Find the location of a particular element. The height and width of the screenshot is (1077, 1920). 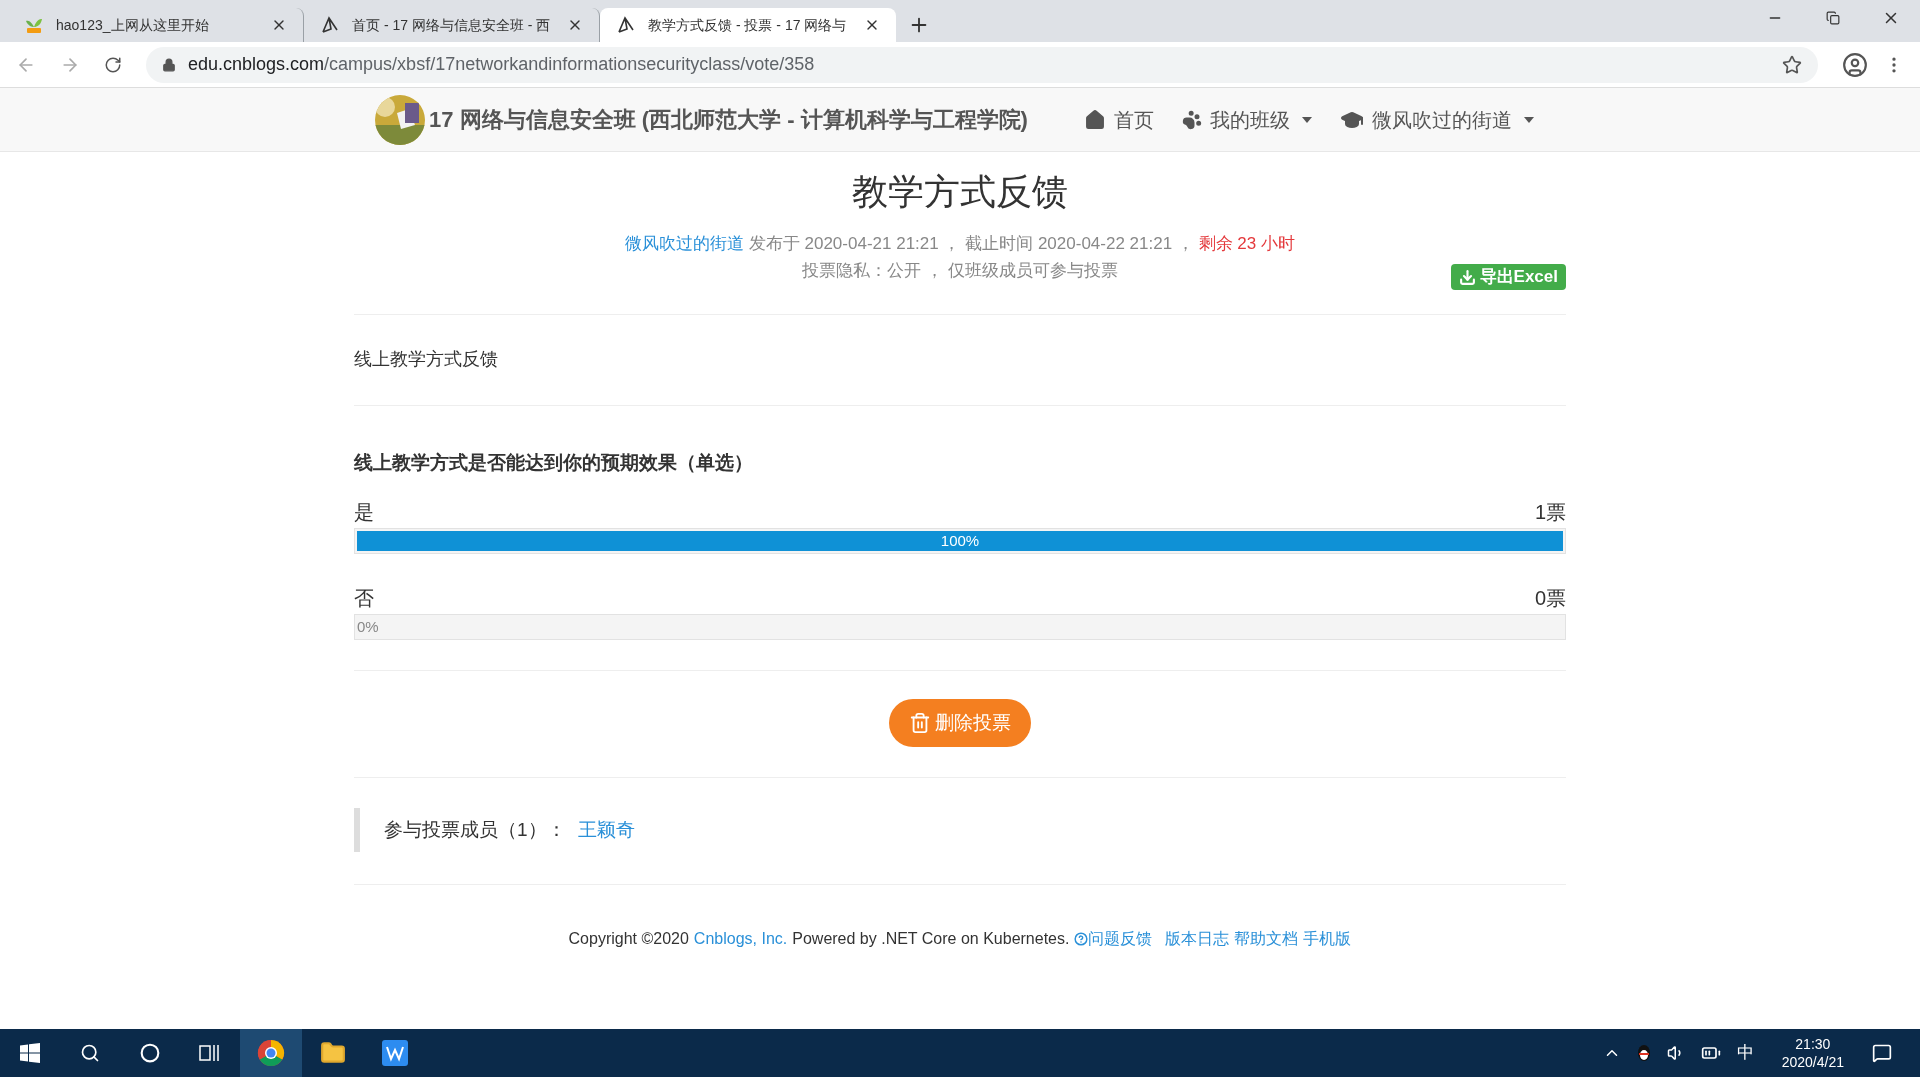

app-icon is located at coordinates (395, 1053).